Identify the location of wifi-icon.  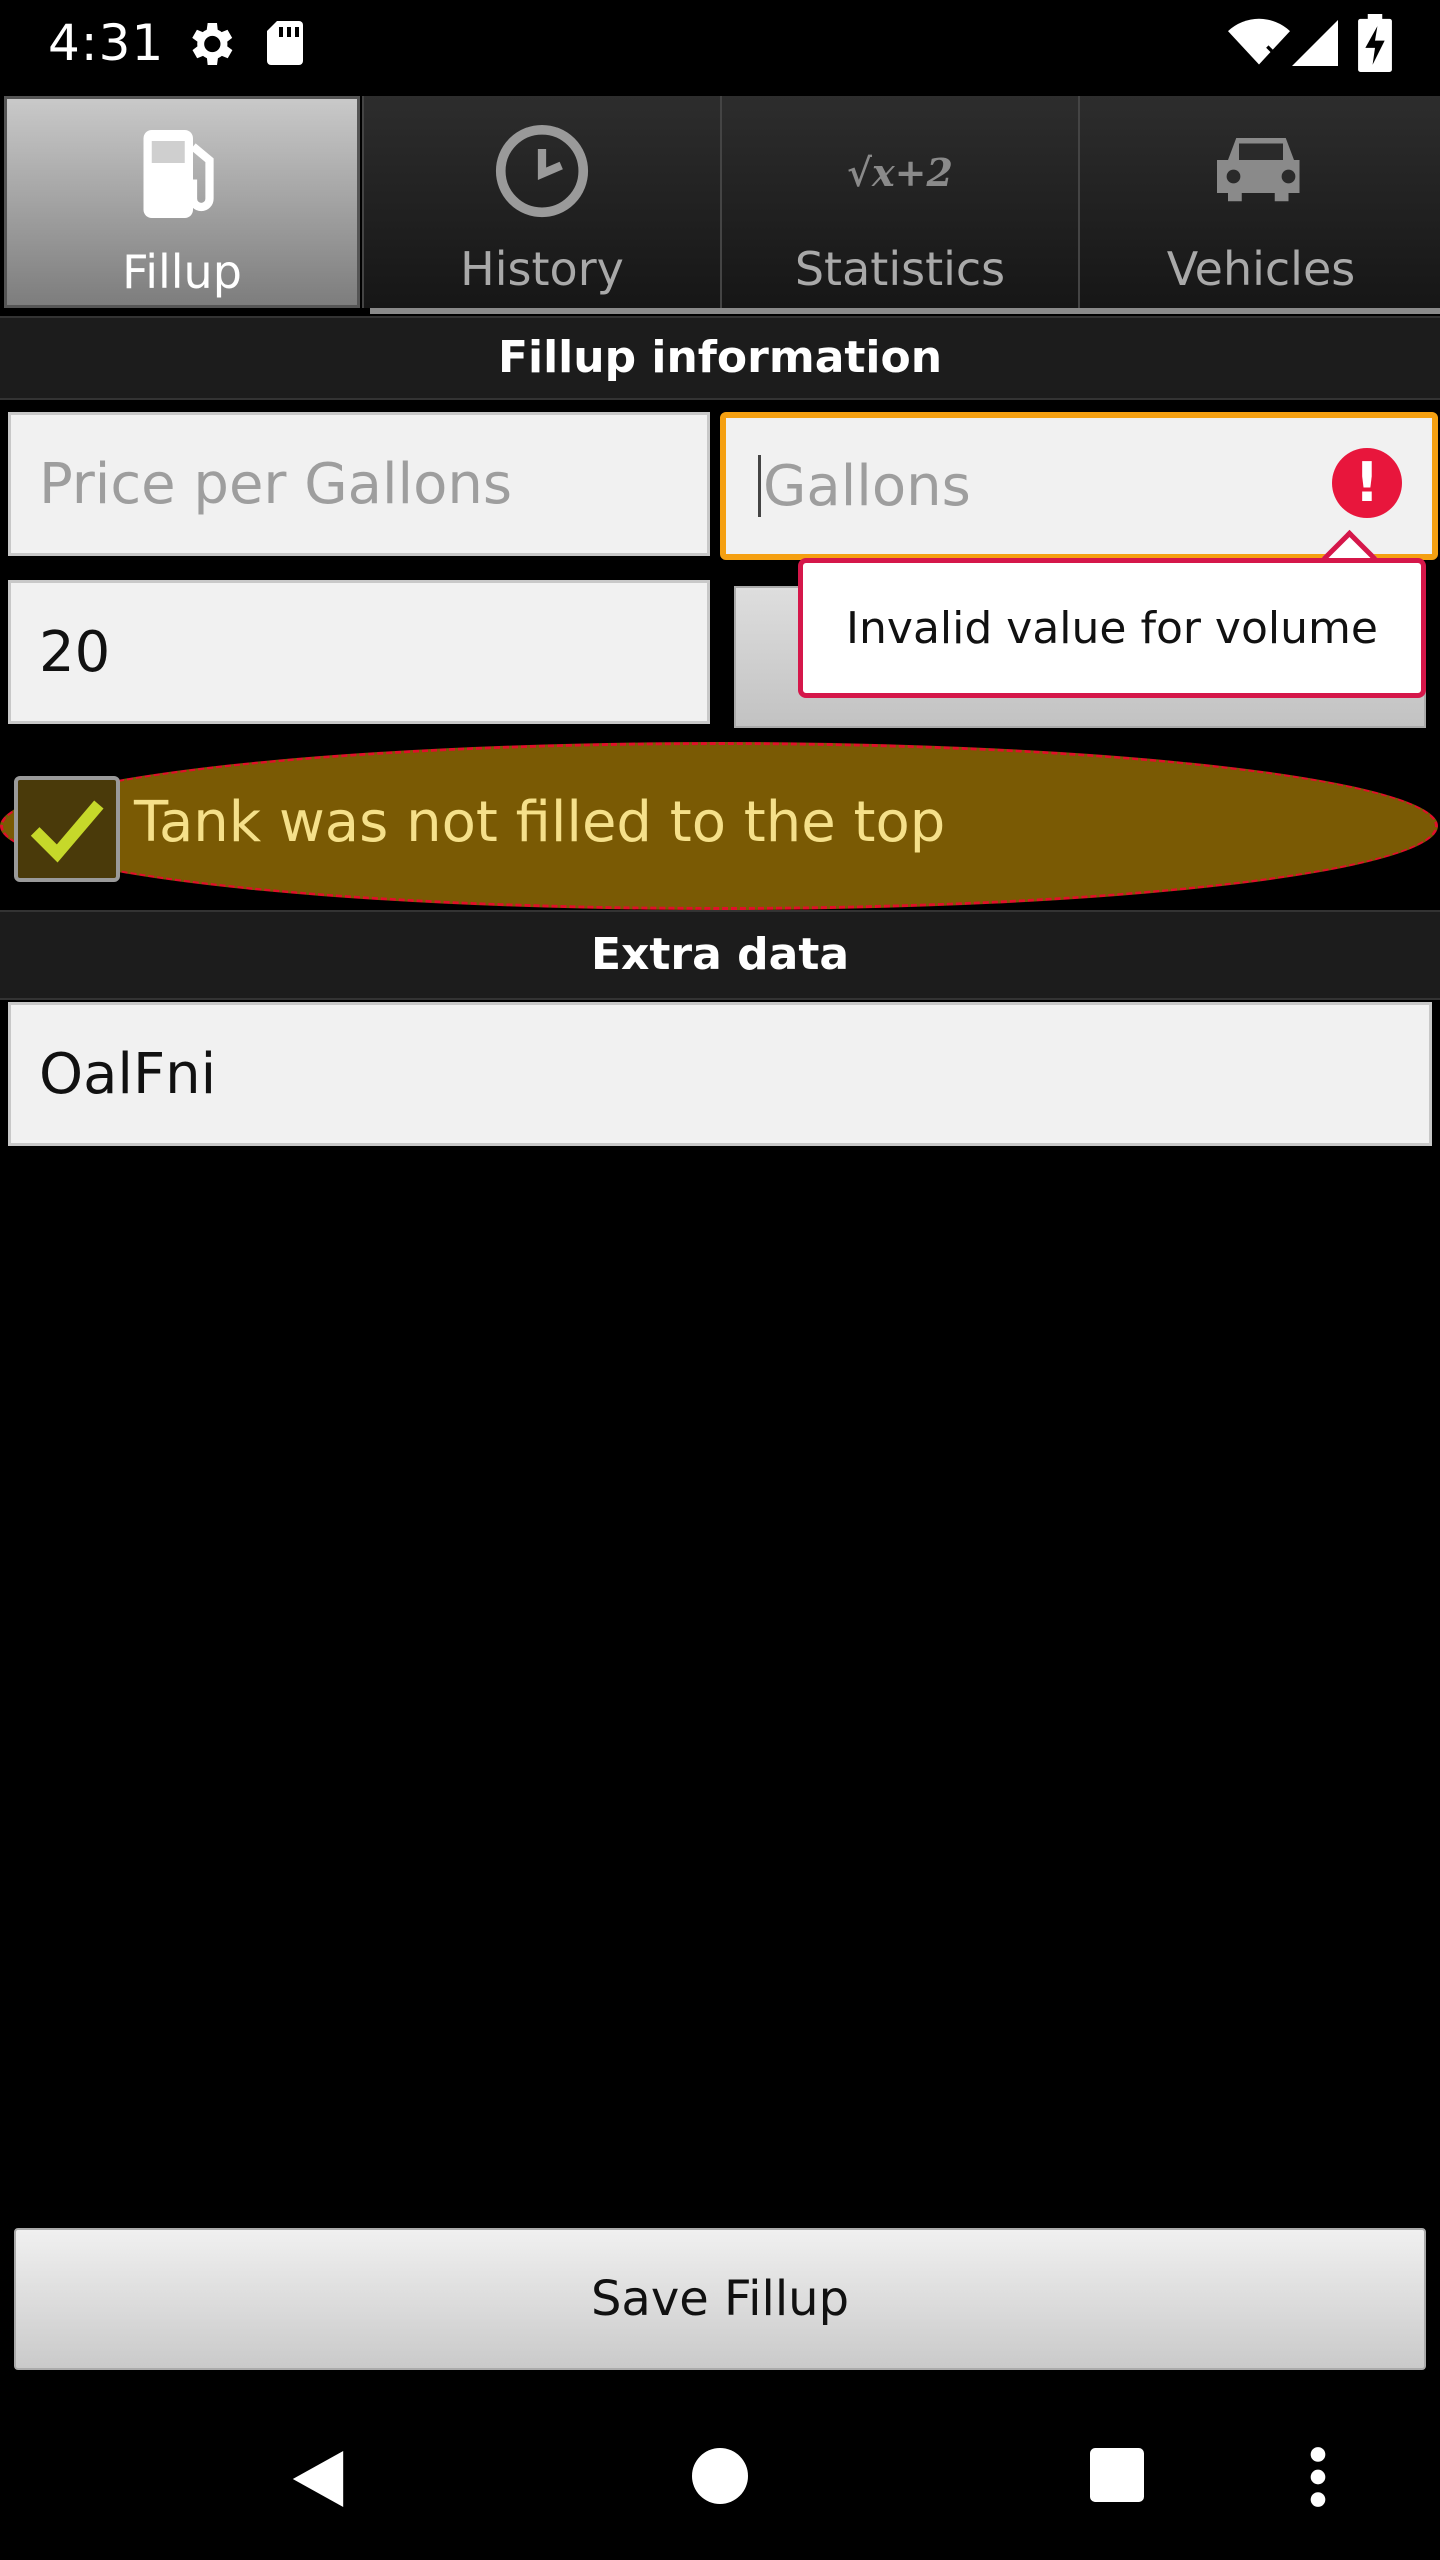
(1259, 41).